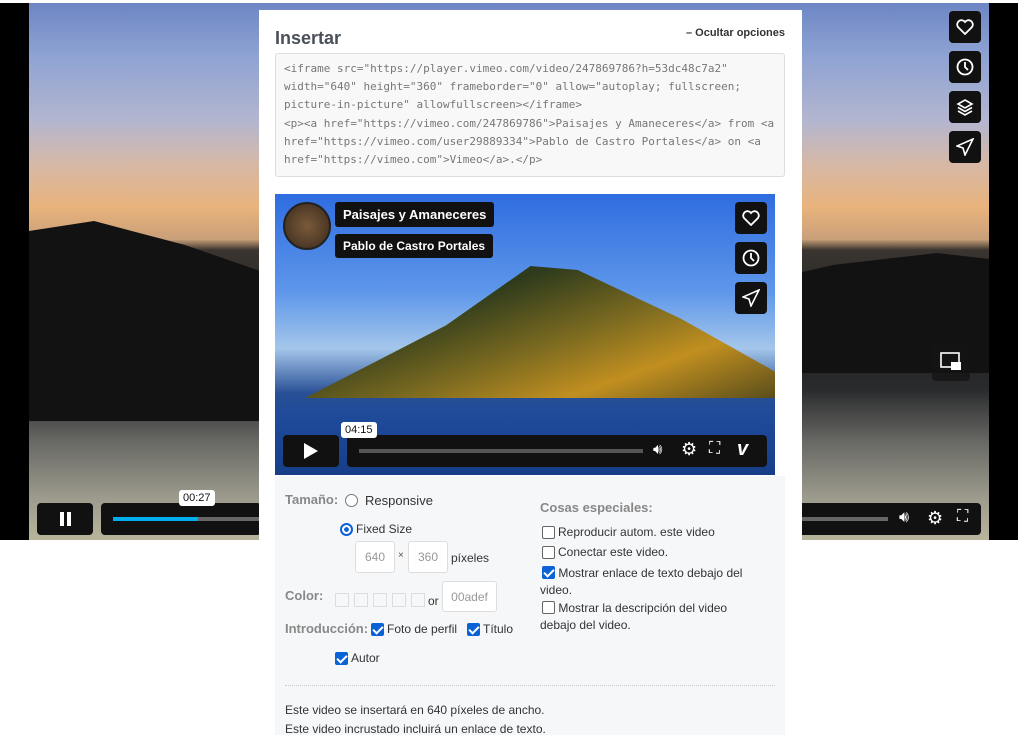 Image resolution: width=1018 pixels, height=750 pixels. I want to click on preview-like-button, so click(751, 218).